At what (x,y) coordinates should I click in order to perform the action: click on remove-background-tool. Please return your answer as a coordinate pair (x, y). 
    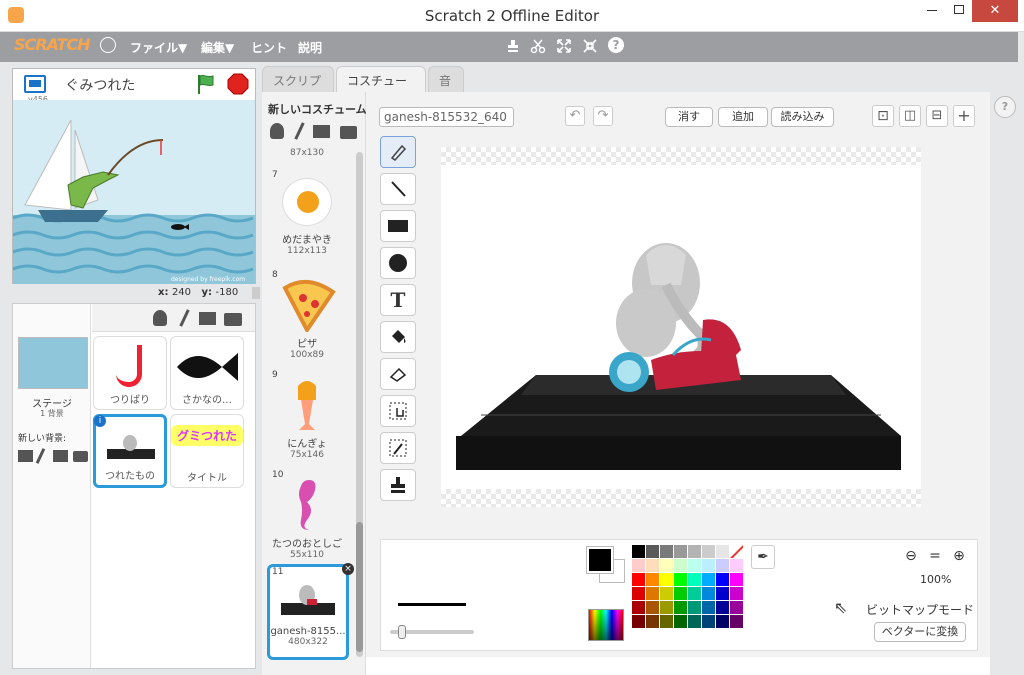
    Looking at the image, I should click on (398, 448).